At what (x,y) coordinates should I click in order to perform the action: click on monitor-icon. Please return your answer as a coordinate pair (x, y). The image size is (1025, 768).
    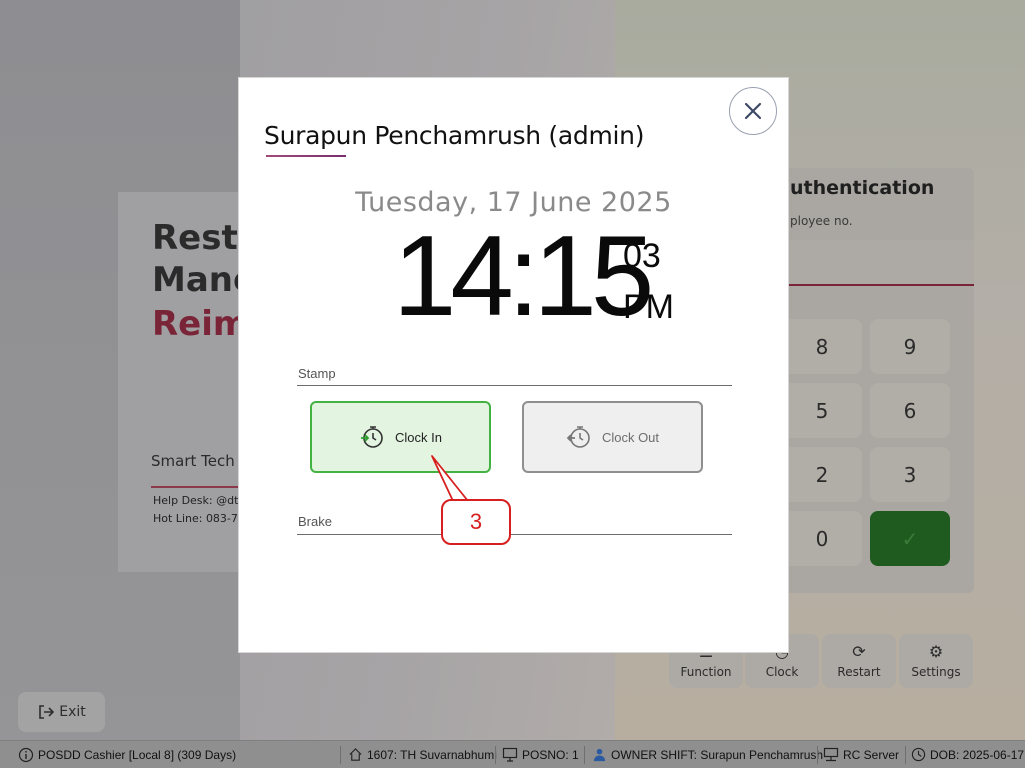
    Looking at the image, I should click on (510, 754).